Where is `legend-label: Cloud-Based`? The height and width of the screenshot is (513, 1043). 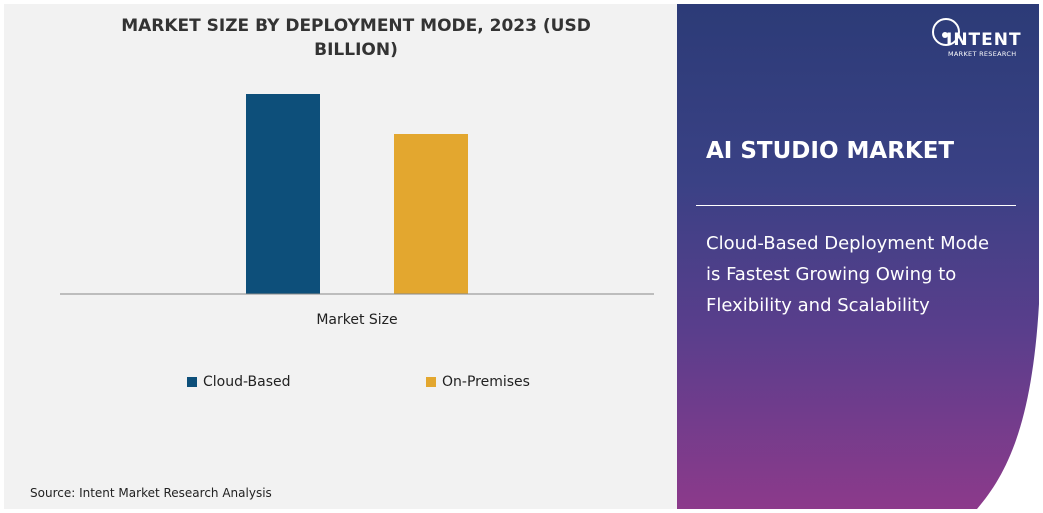
legend-label: Cloud-Based is located at coordinates (247, 382).